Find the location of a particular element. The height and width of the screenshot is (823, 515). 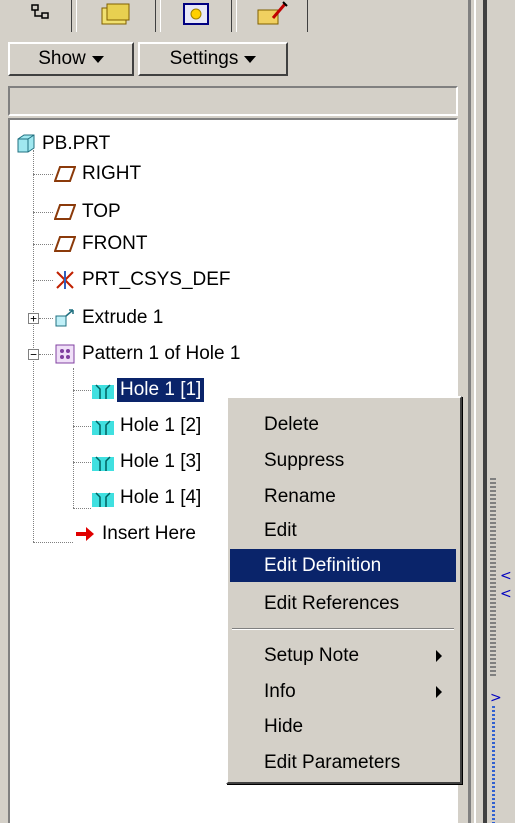

menu-item-label: Info is located at coordinates (280, 691).